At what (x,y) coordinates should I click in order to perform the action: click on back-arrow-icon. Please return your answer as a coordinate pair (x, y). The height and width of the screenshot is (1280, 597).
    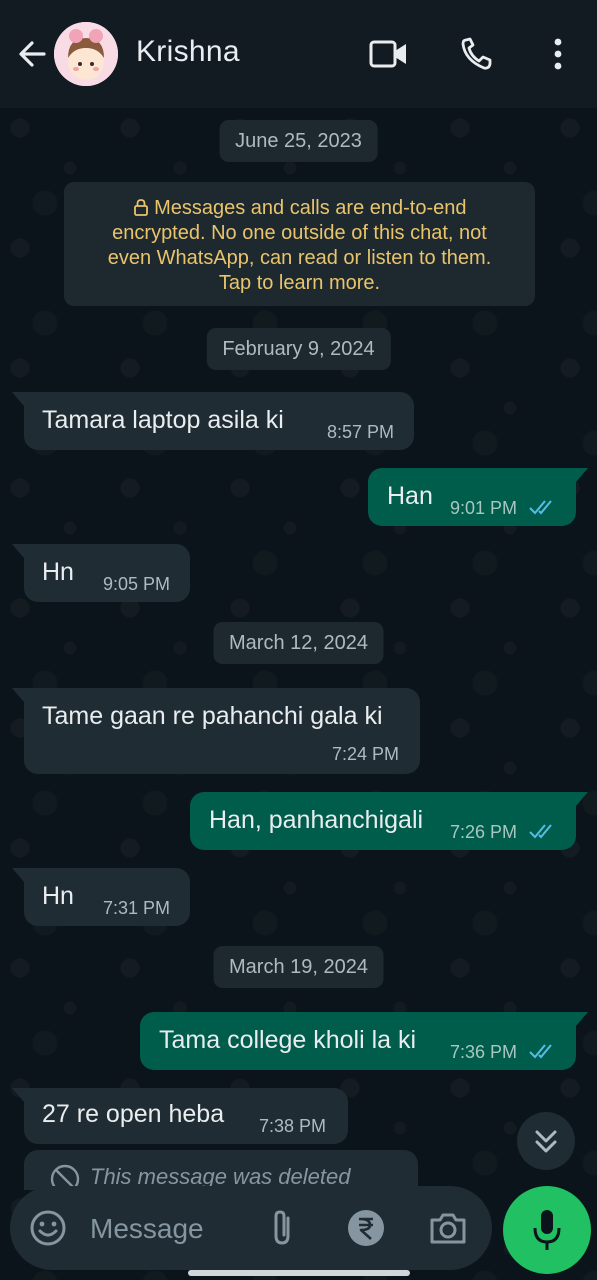
    Looking at the image, I should click on (32, 54).